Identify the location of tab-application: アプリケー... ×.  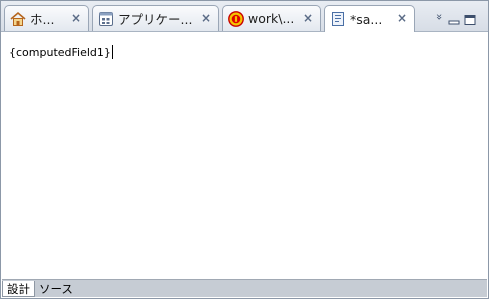
(155, 18).